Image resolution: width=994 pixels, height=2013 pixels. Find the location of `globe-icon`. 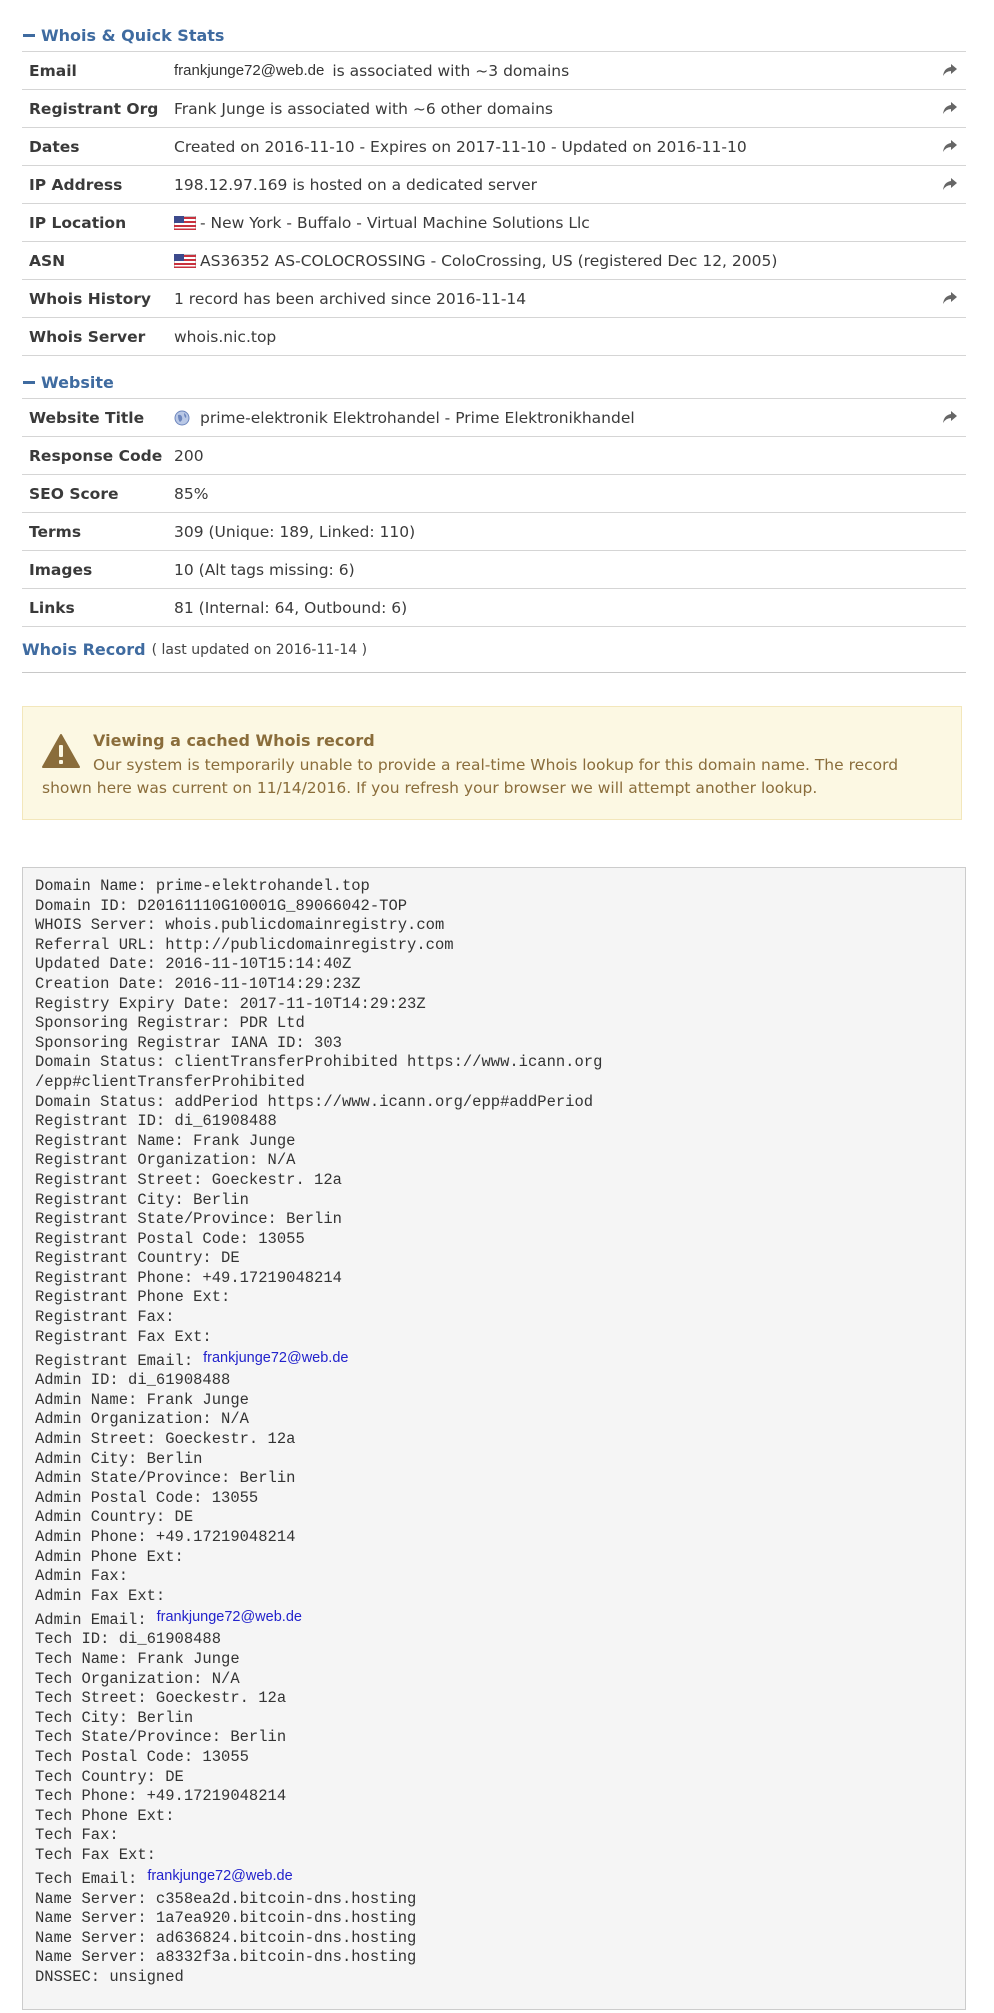

globe-icon is located at coordinates (182, 417).